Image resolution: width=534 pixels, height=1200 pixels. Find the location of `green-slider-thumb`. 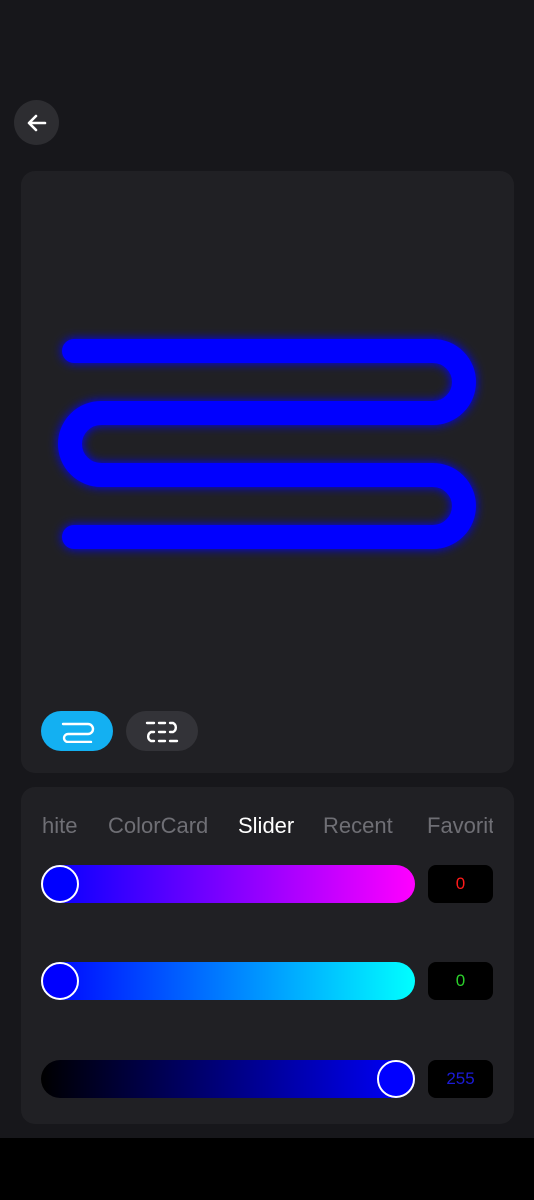

green-slider-thumb is located at coordinates (60, 981).